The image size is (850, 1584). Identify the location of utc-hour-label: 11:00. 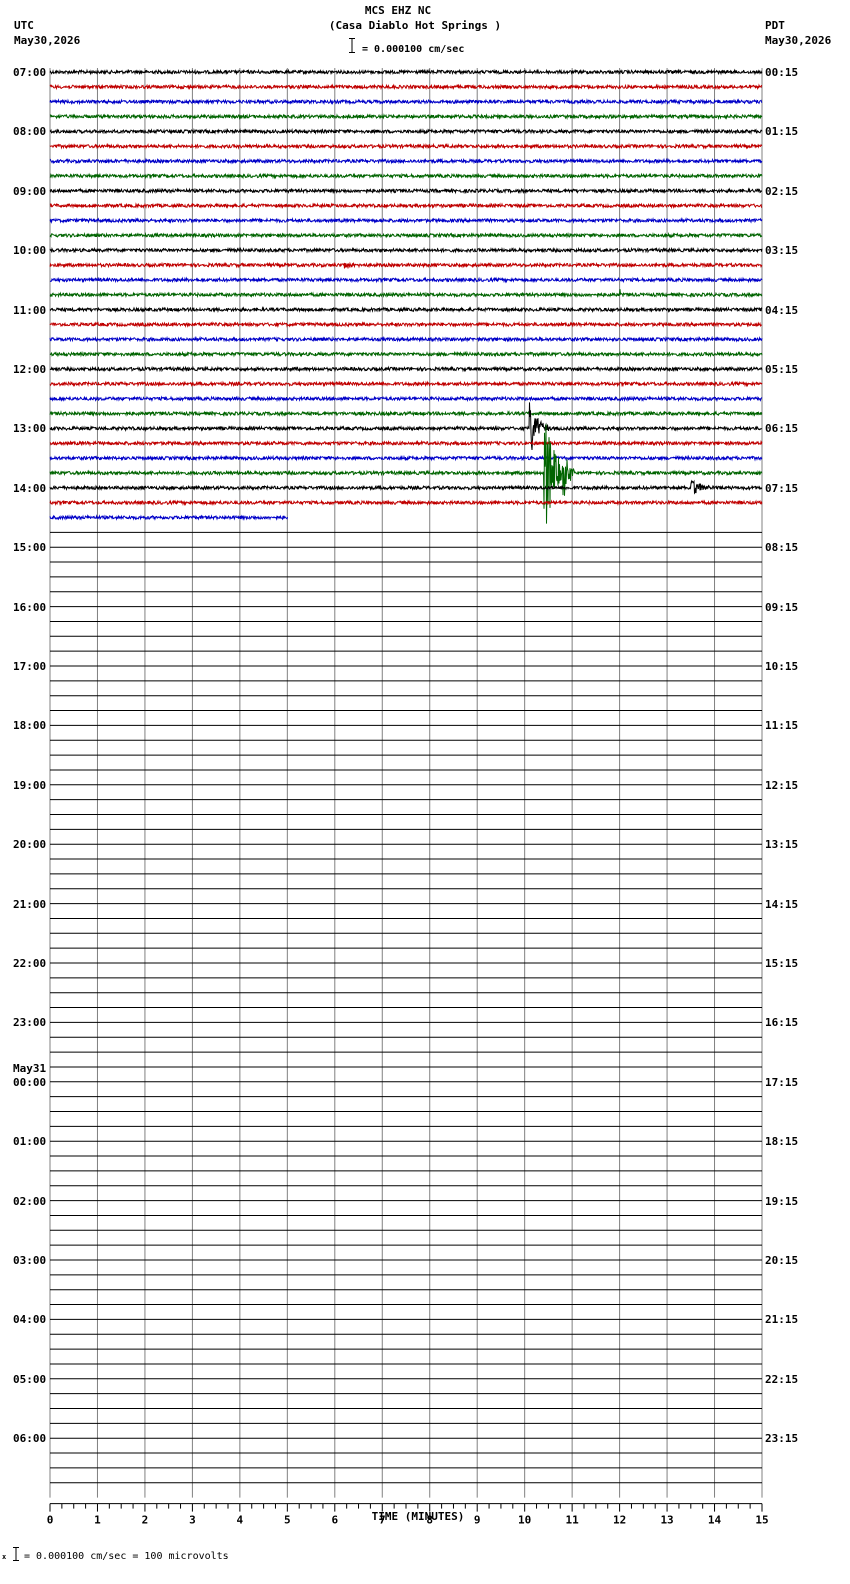
(30, 310).